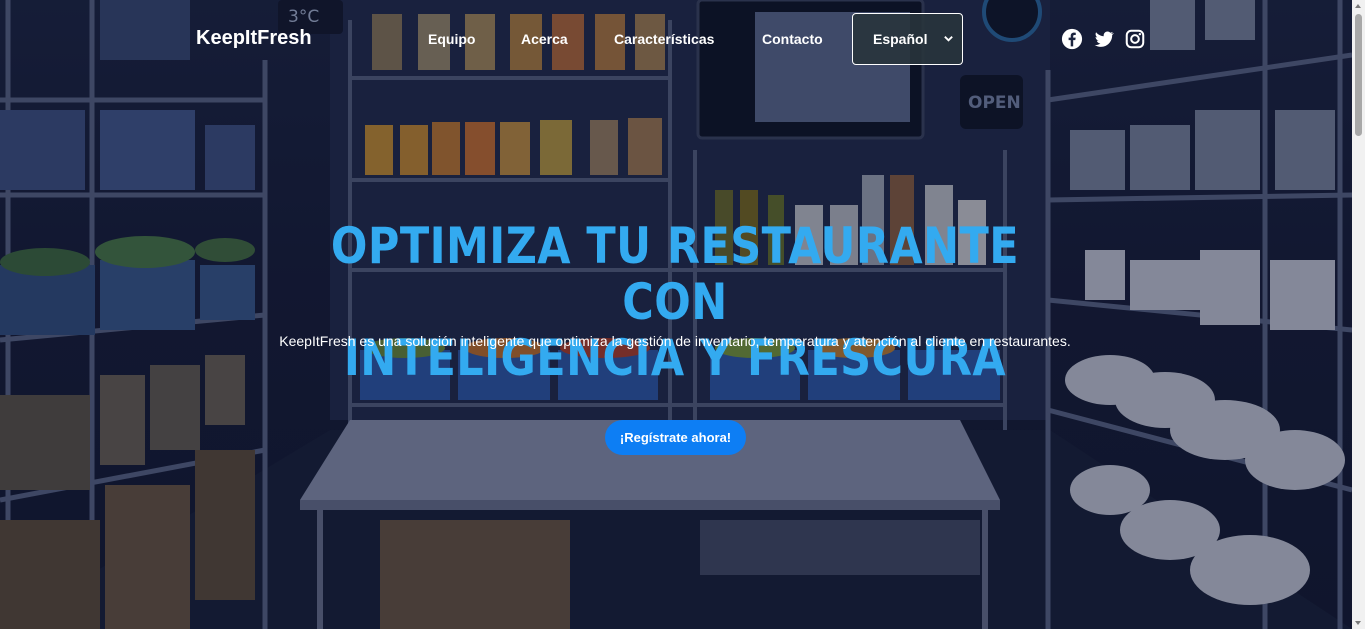 This screenshot has width=1365, height=629. Describe the element at coordinates (254, 38) in the screenshot. I see `brand-logo: KeepItFresh` at that location.